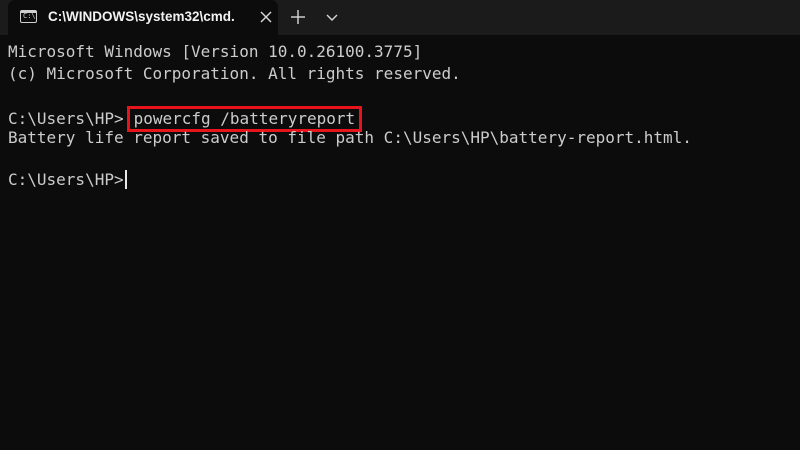  Describe the element at coordinates (266, 17) in the screenshot. I see `close-icon` at that location.